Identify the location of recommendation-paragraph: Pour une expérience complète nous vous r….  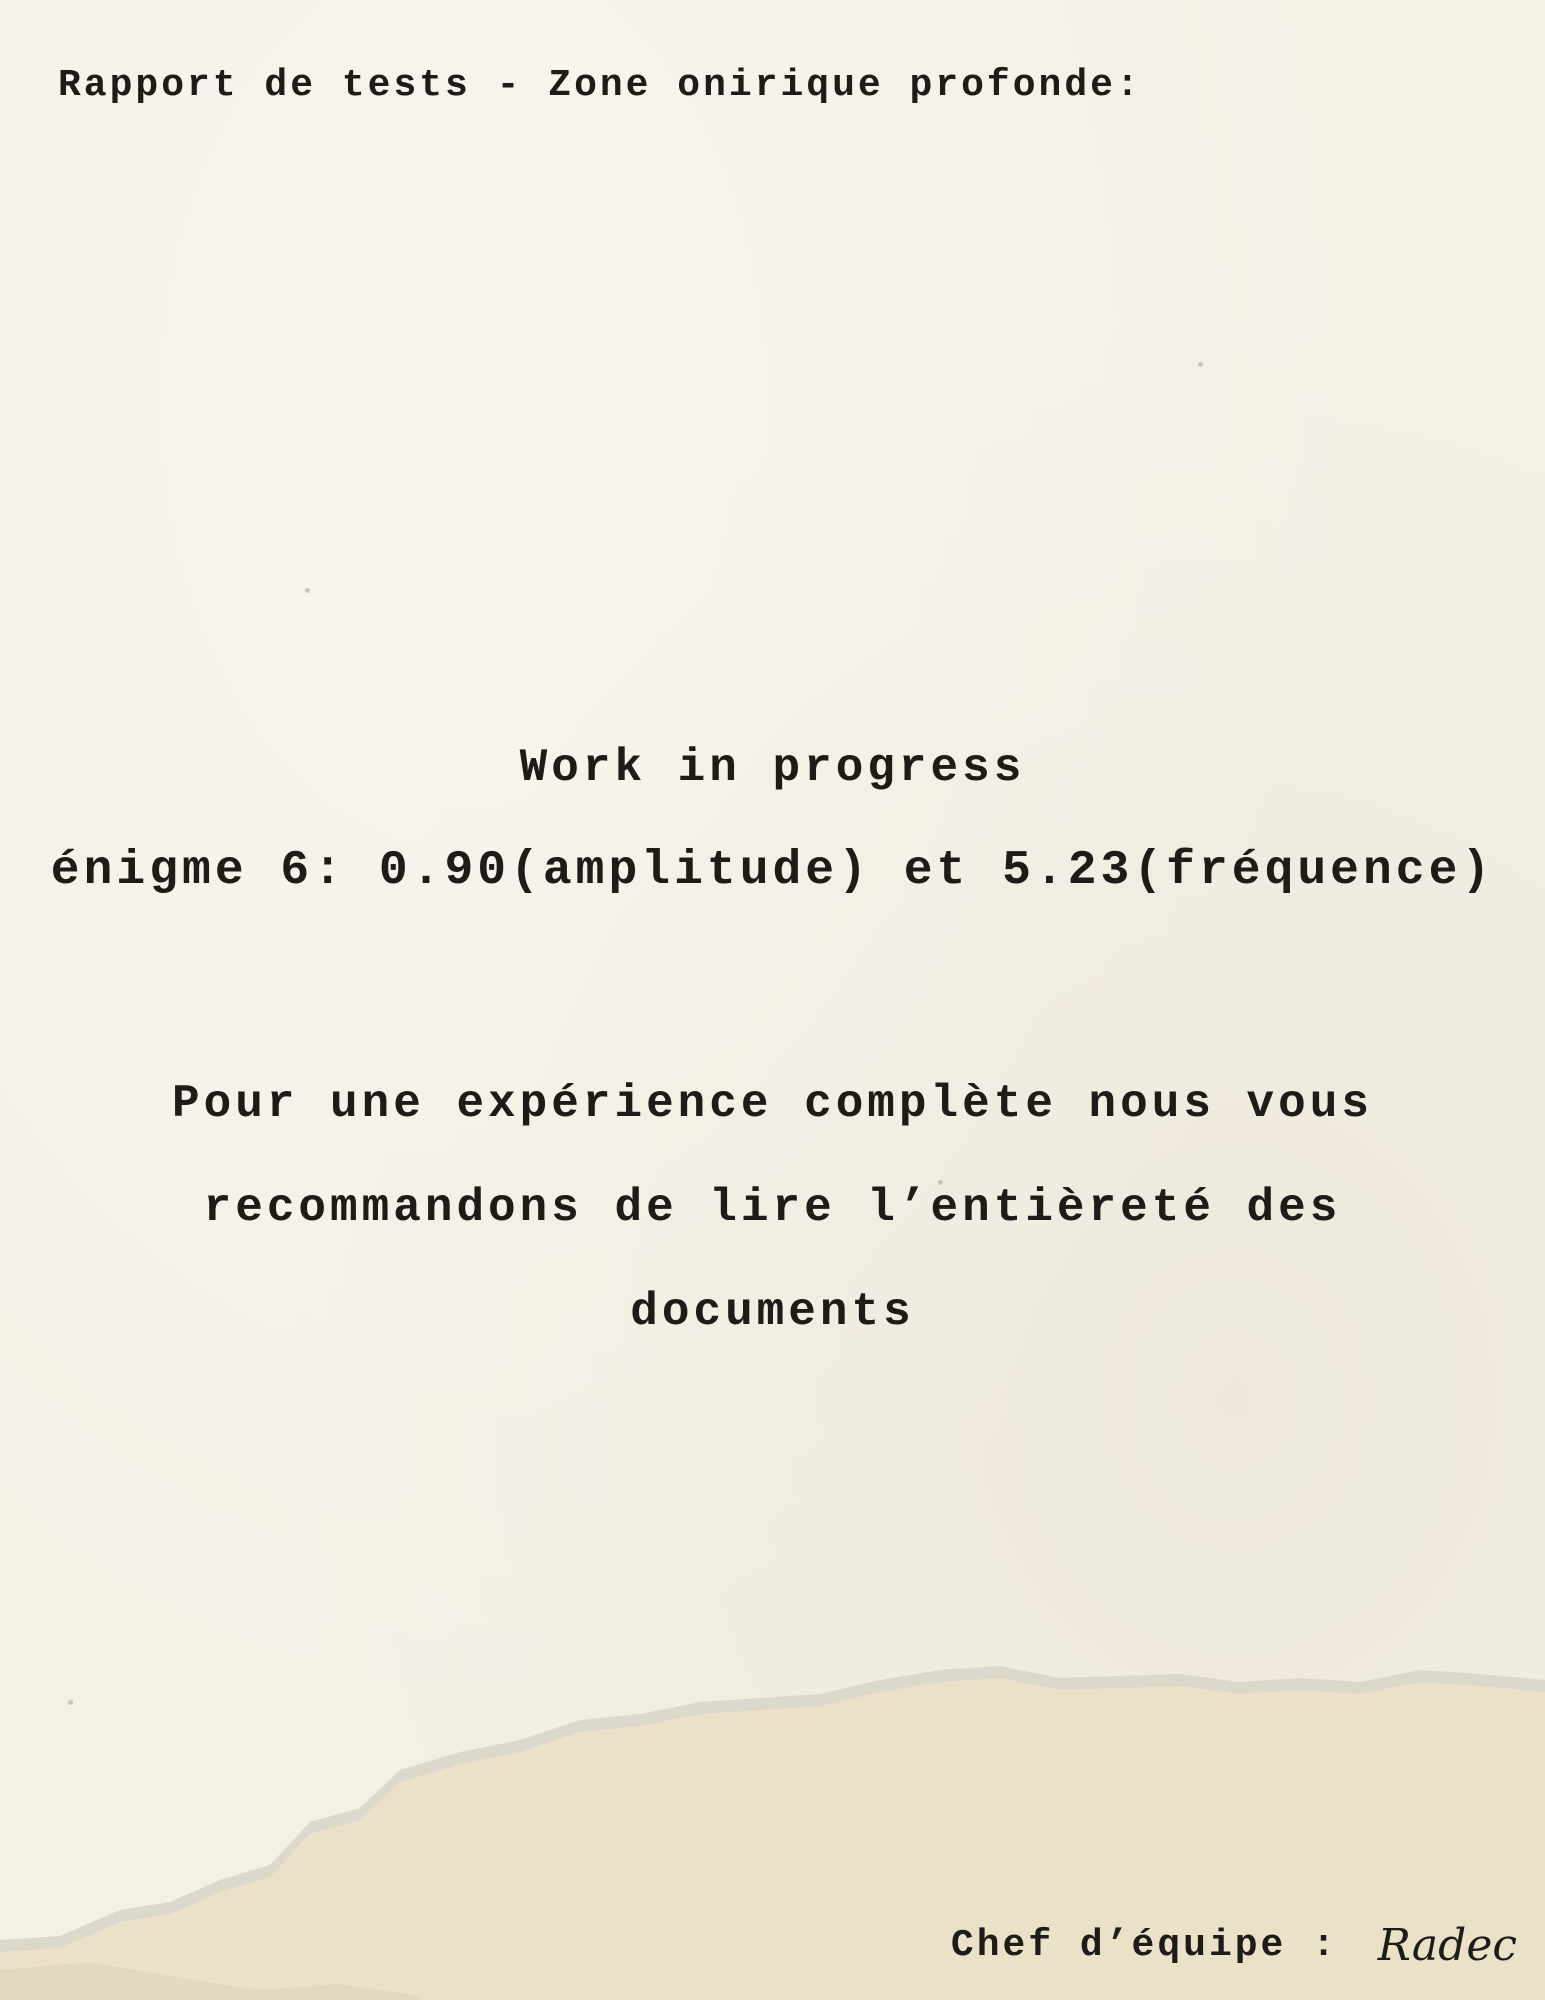
(772, 1208).